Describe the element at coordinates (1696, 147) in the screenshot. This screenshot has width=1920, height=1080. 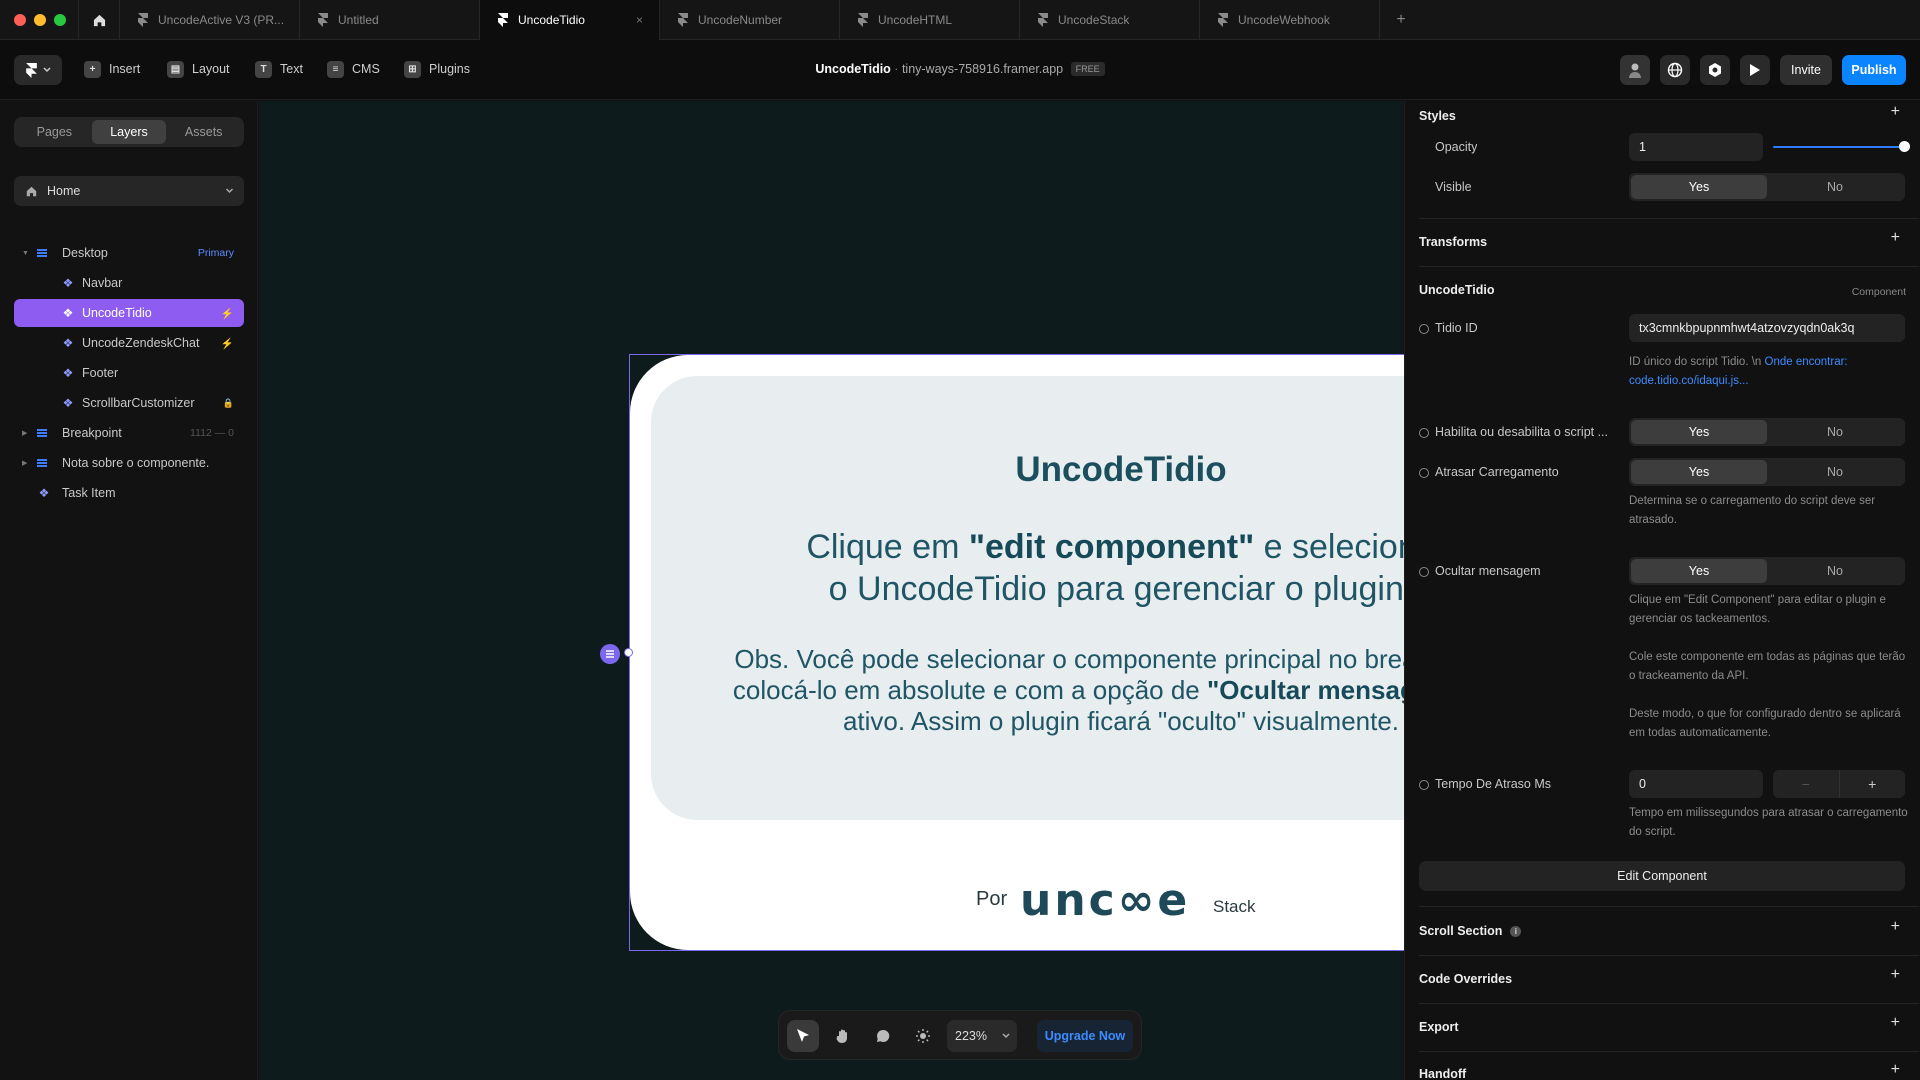
I see `opacity-input: 1` at that location.